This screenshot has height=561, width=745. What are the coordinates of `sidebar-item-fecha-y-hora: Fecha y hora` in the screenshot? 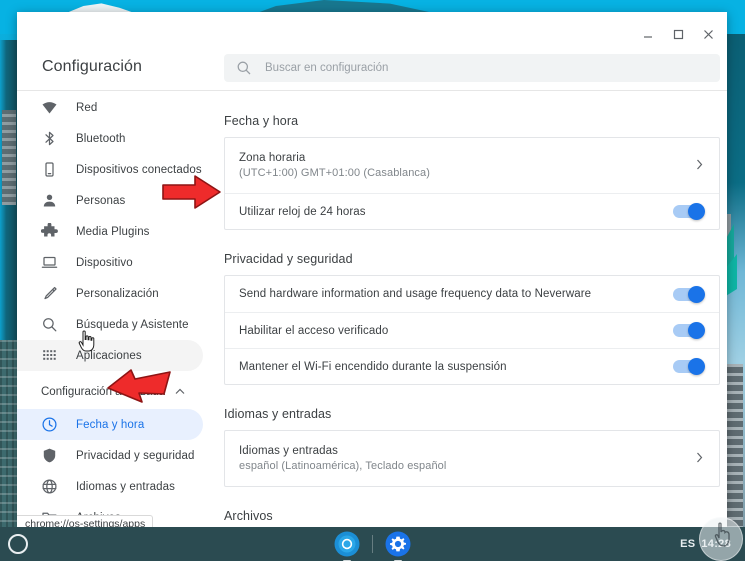 It's located at (110, 424).